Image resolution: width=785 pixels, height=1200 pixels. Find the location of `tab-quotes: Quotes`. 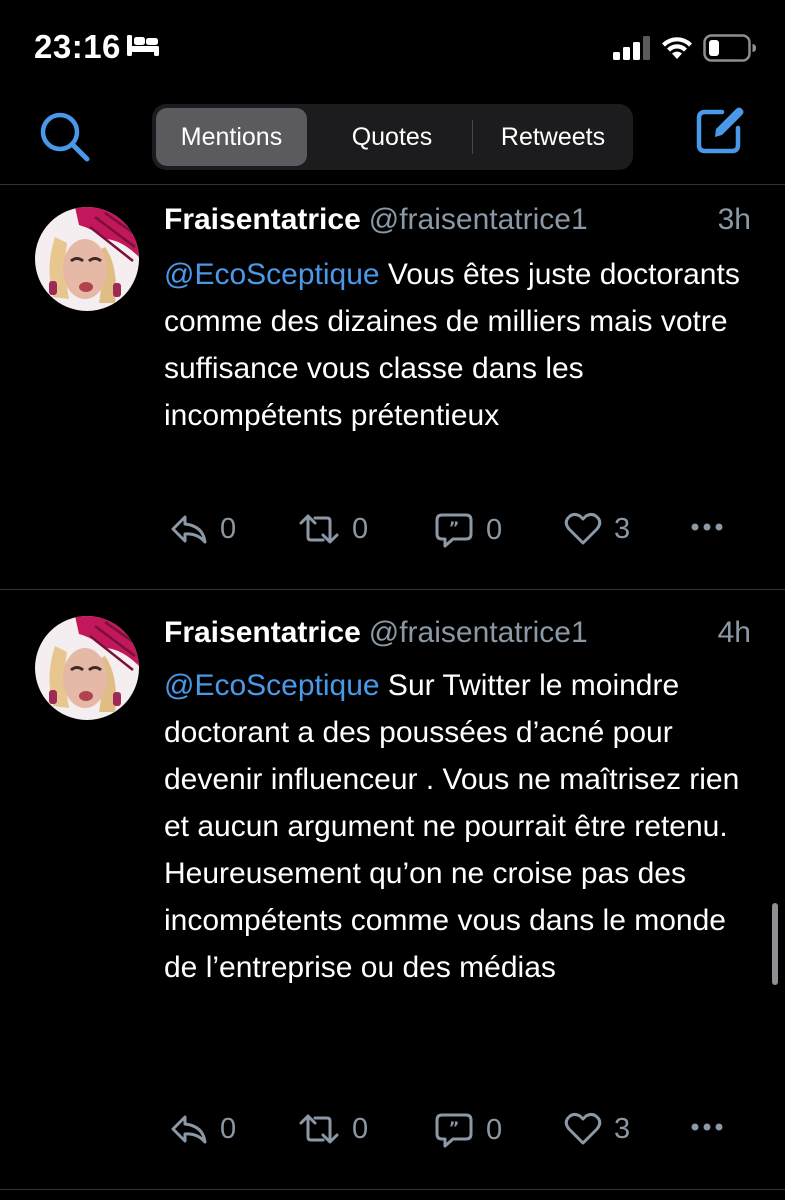

tab-quotes: Quotes is located at coordinates (392, 137).